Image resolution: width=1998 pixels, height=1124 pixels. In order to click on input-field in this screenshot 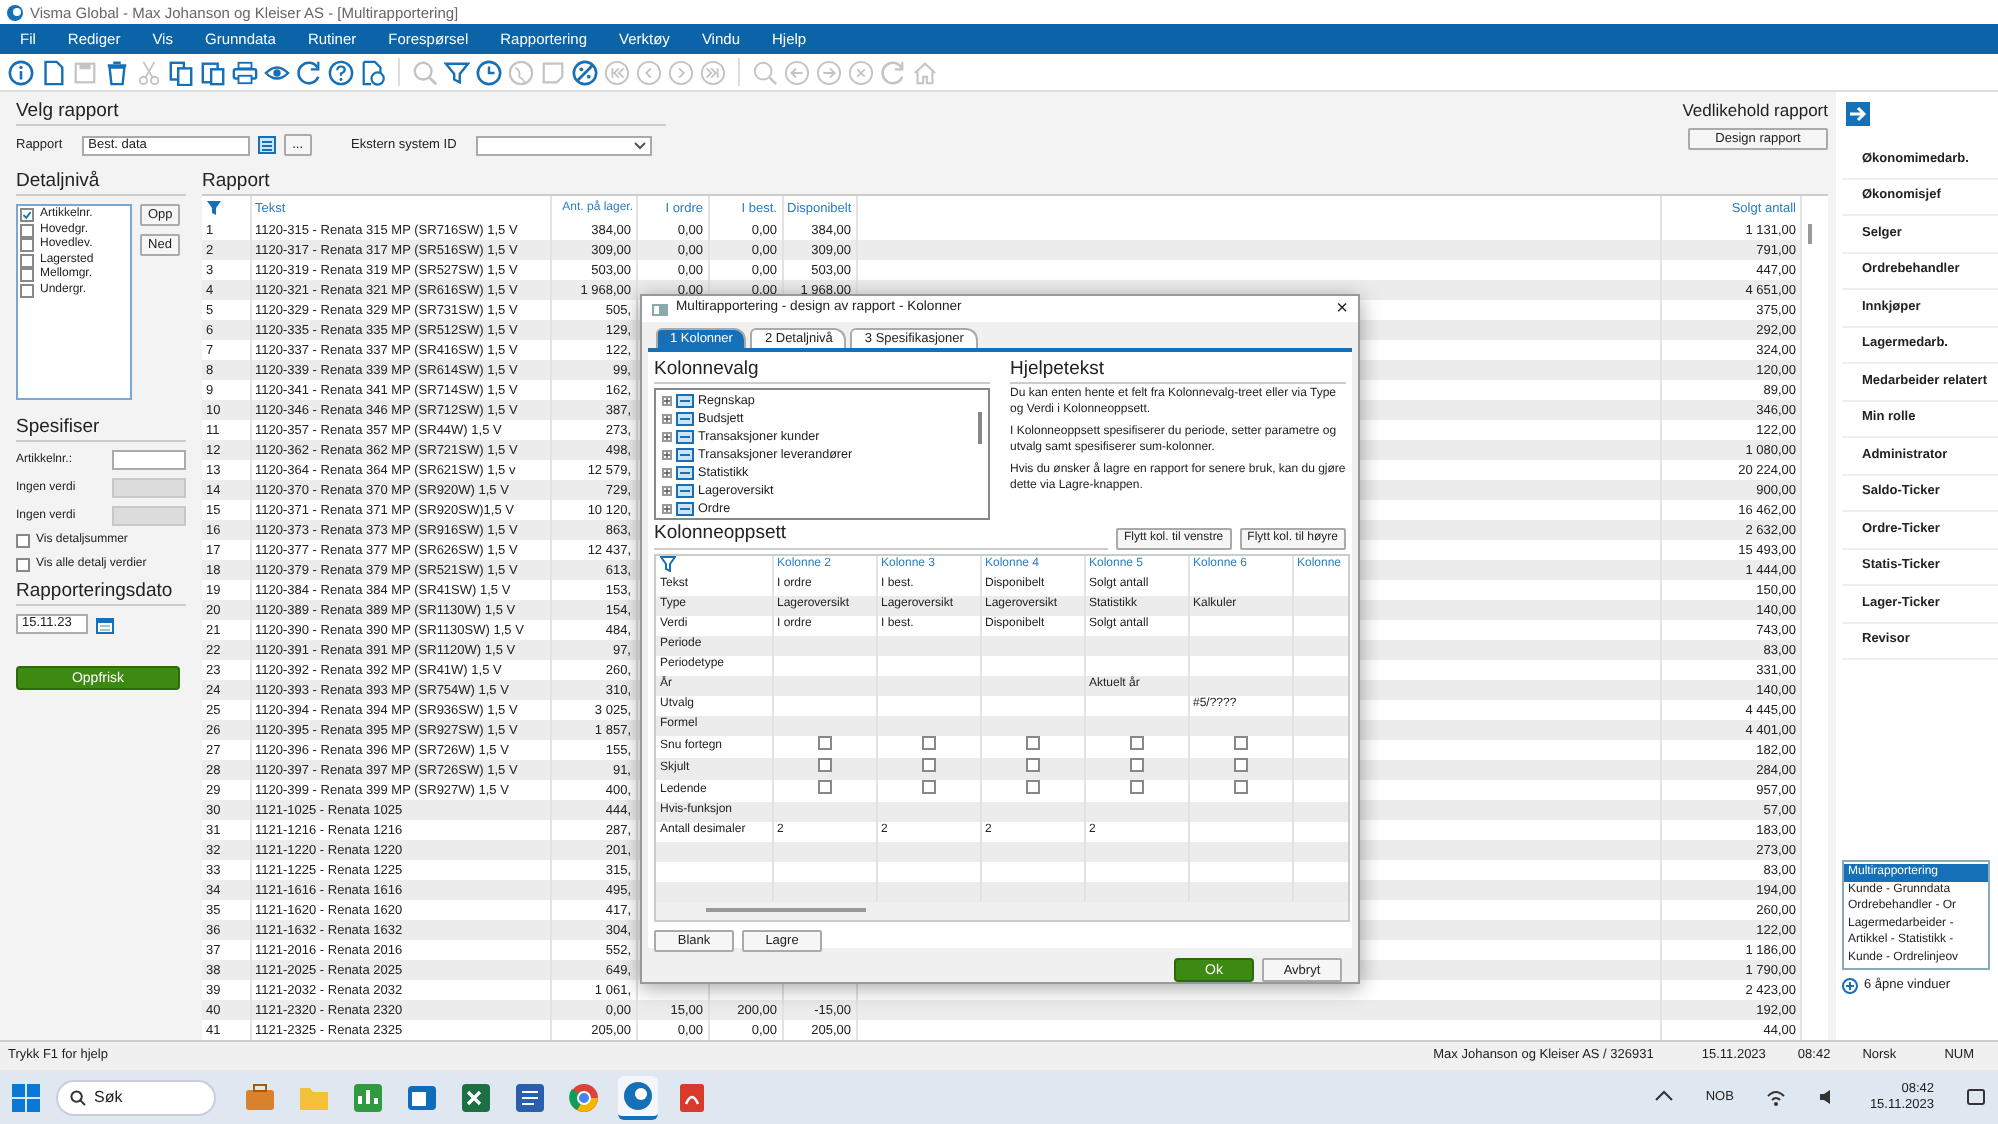, I will do `click(149, 460)`.